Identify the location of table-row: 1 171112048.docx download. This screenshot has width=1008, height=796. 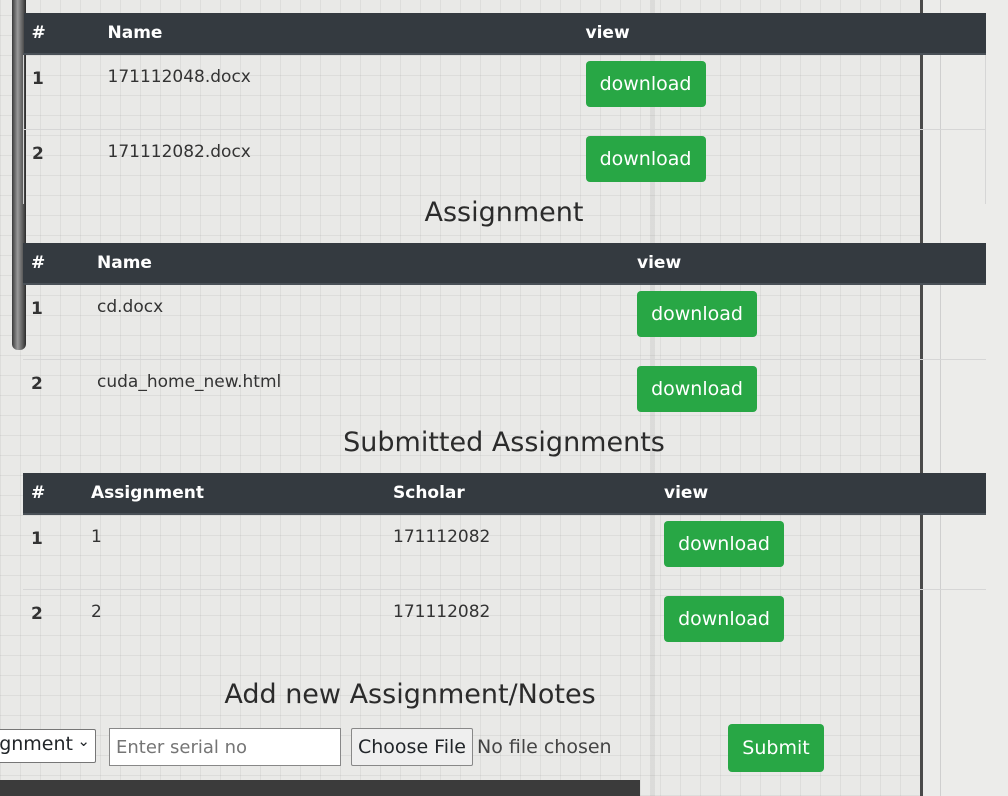
(504, 91).